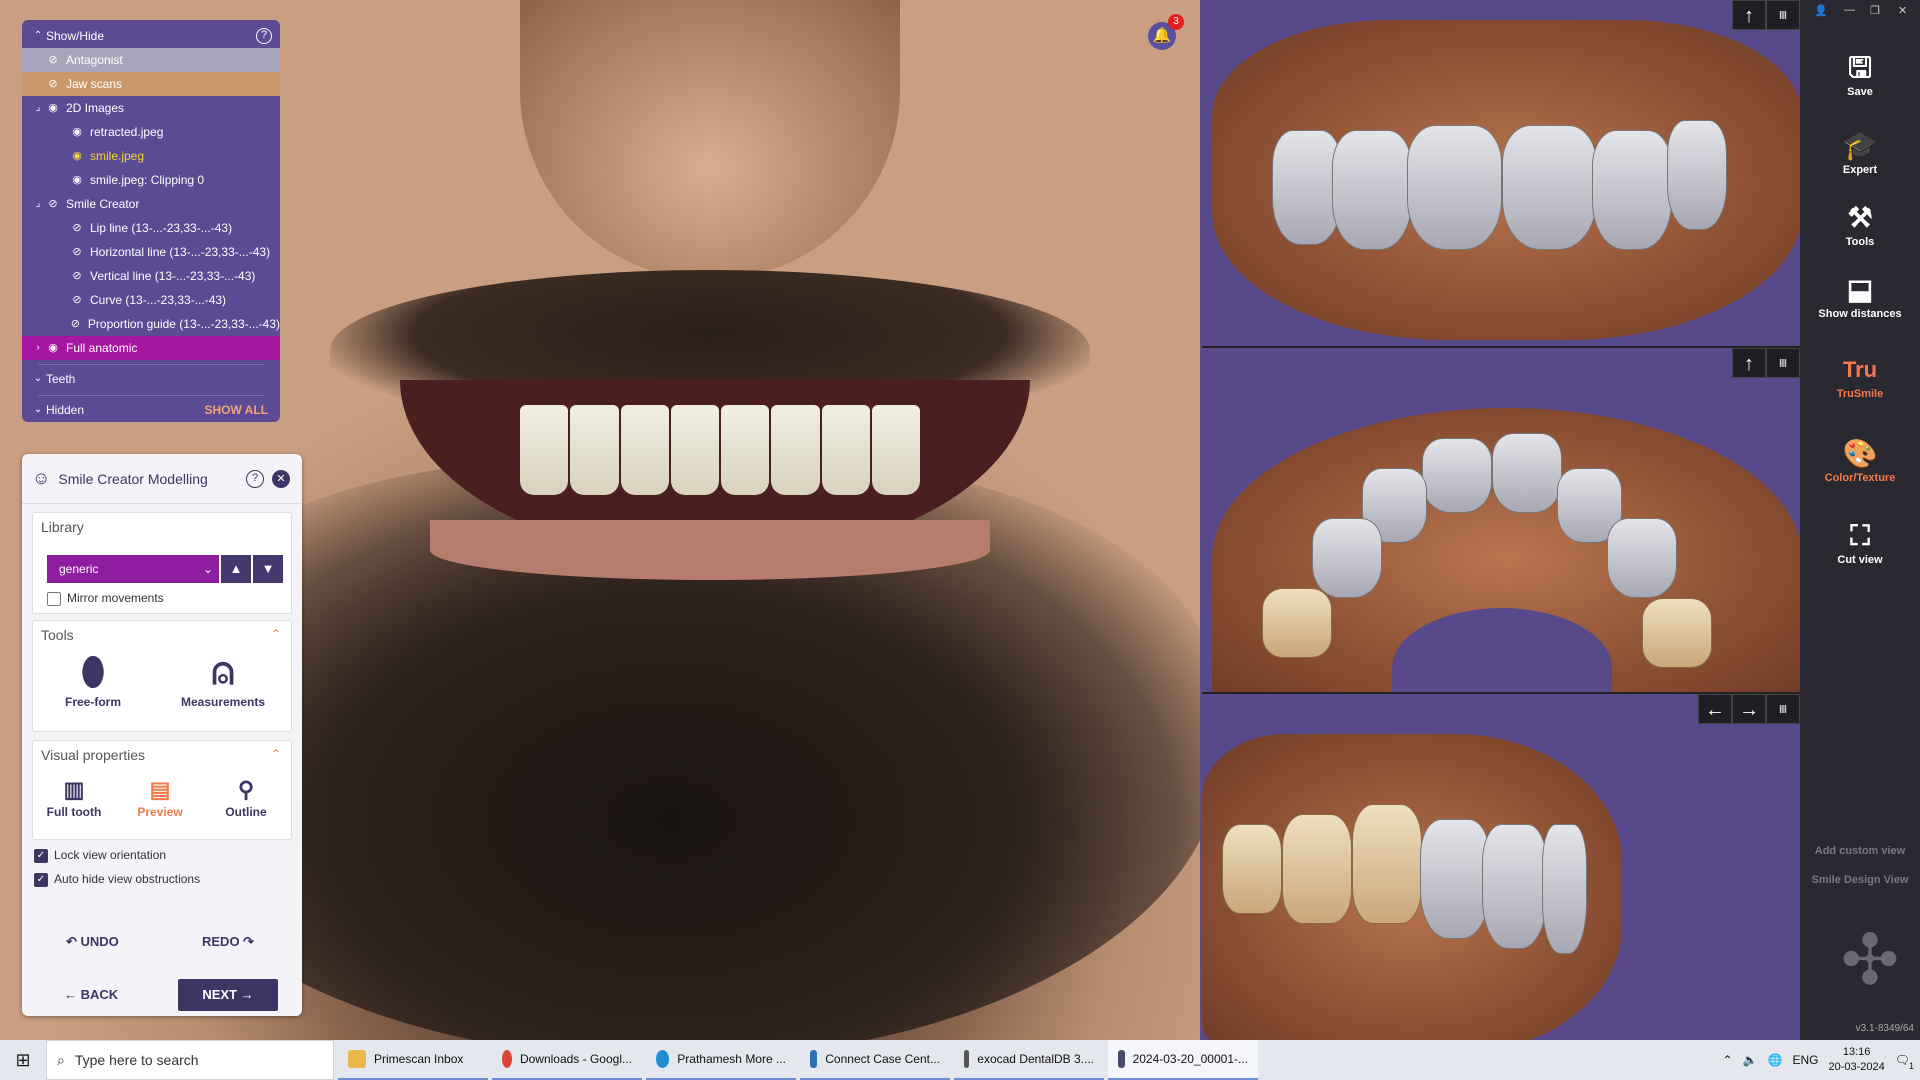 Image resolution: width=1920 pixels, height=1080 pixels. I want to click on designed-teeth-overlay, so click(720, 450).